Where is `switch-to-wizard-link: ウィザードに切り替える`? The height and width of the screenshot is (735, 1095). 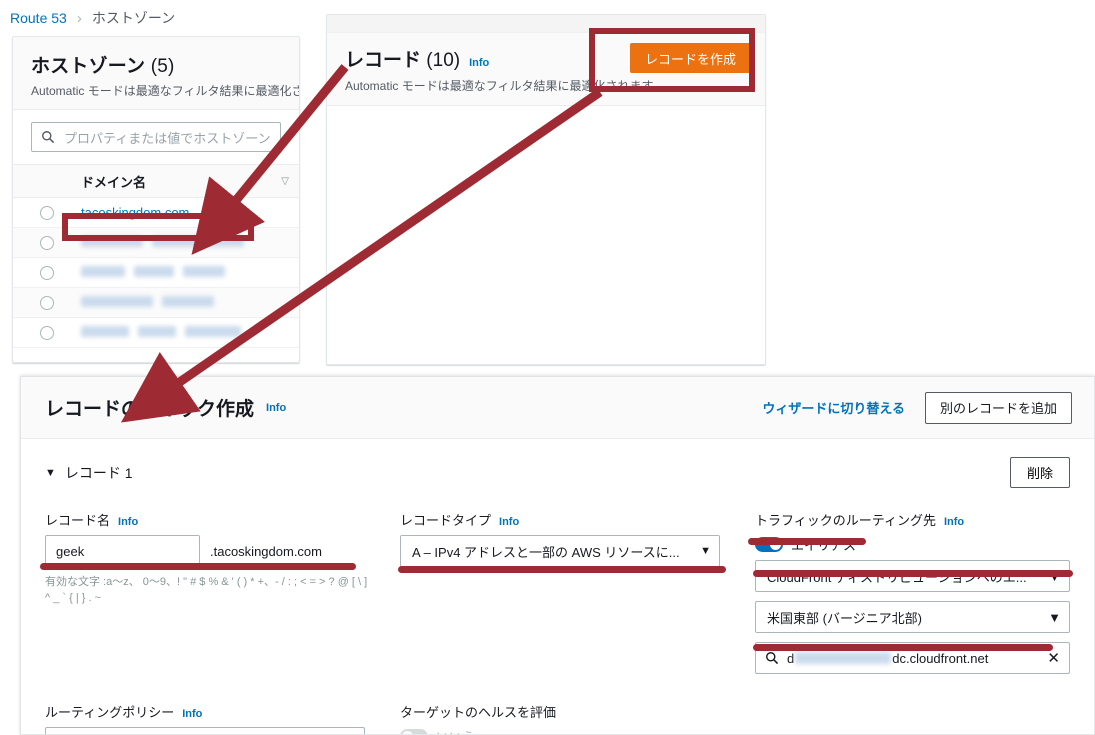 switch-to-wizard-link: ウィザードに切り替える is located at coordinates (833, 407).